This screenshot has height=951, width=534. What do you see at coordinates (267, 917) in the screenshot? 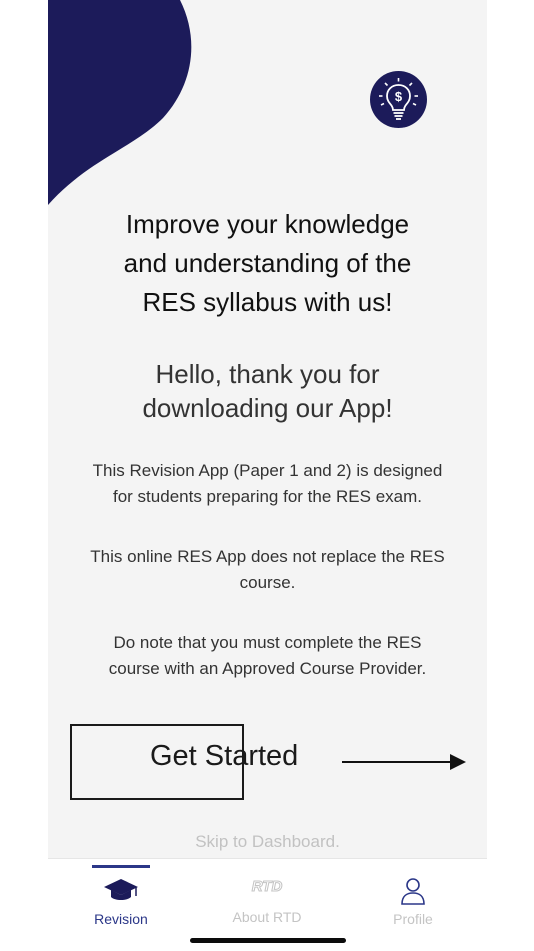
I see `tab-label: About RTD` at bounding box center [267, 917].